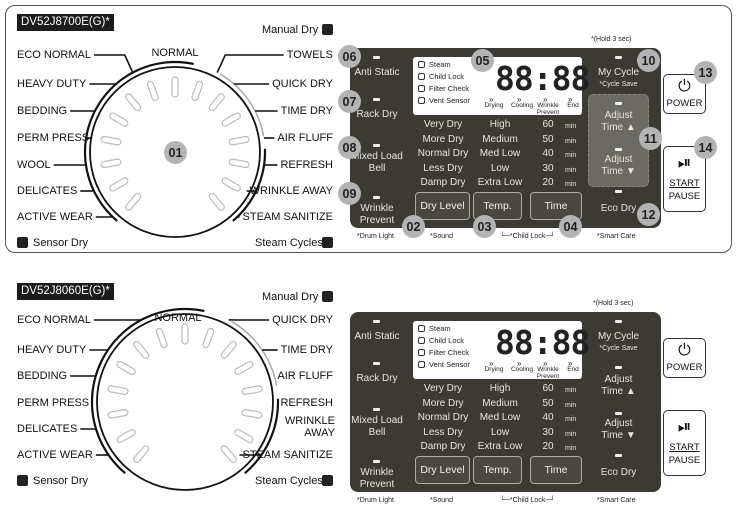  Describe the element at coordinates (618, 473) in the screenshot. I see `eco-dry-button: Eco Dry` at that location.